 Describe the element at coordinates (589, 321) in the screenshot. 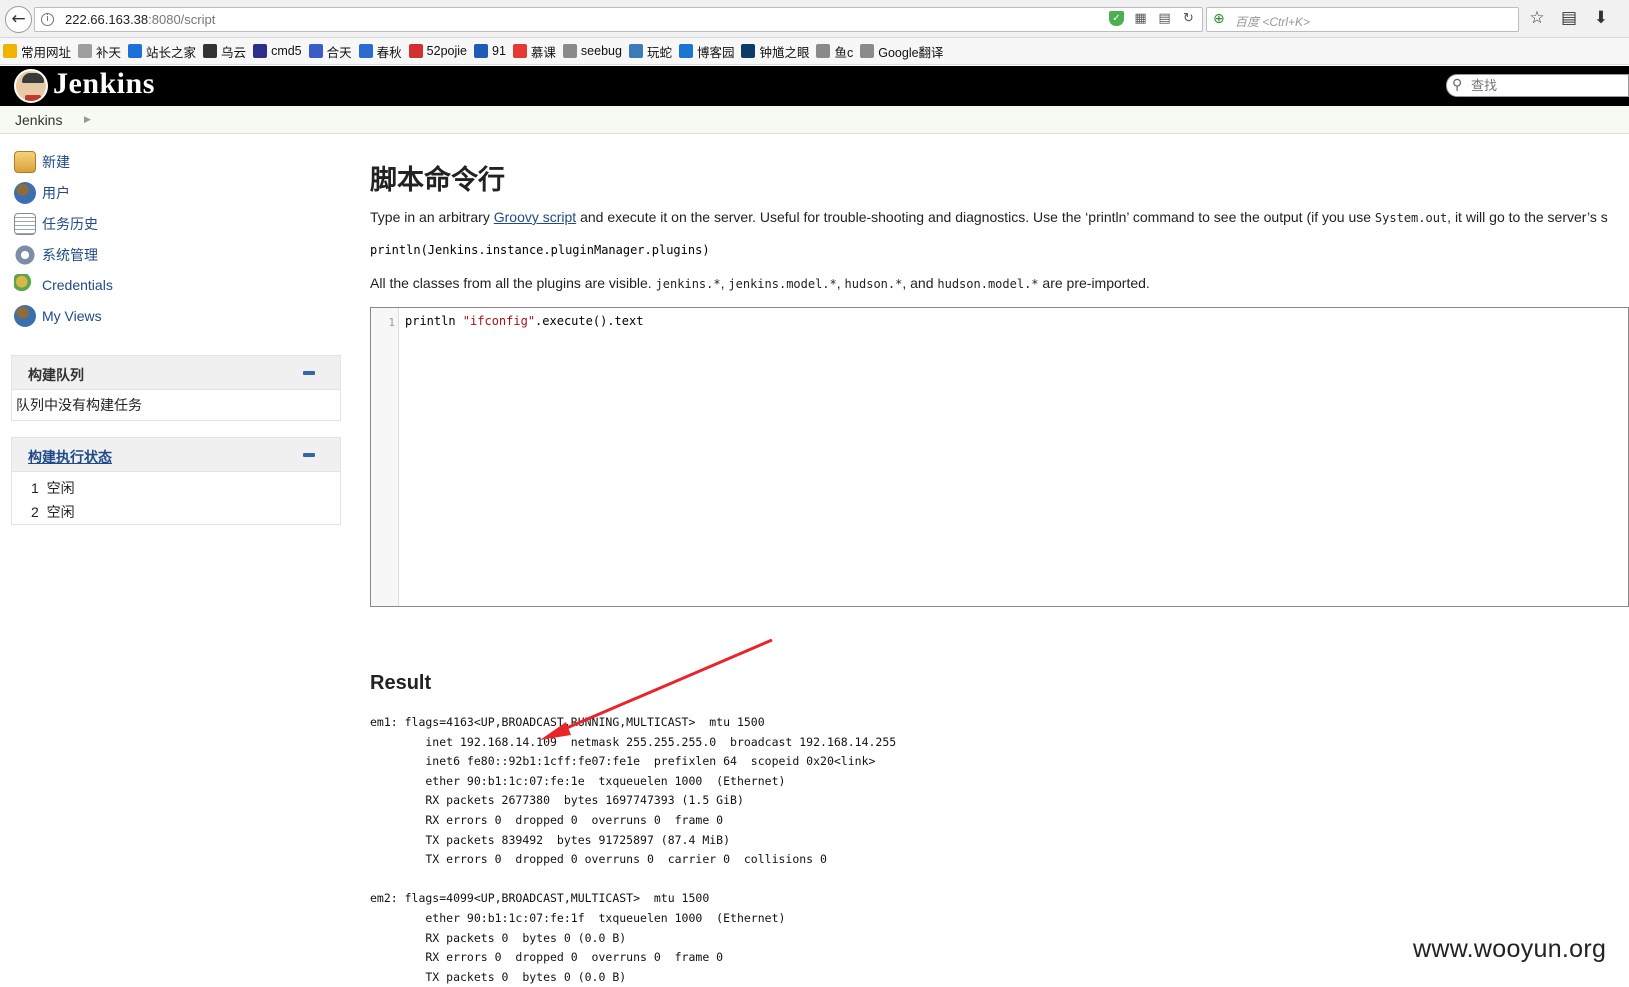

I see `code-token: .execute().text` at that location.